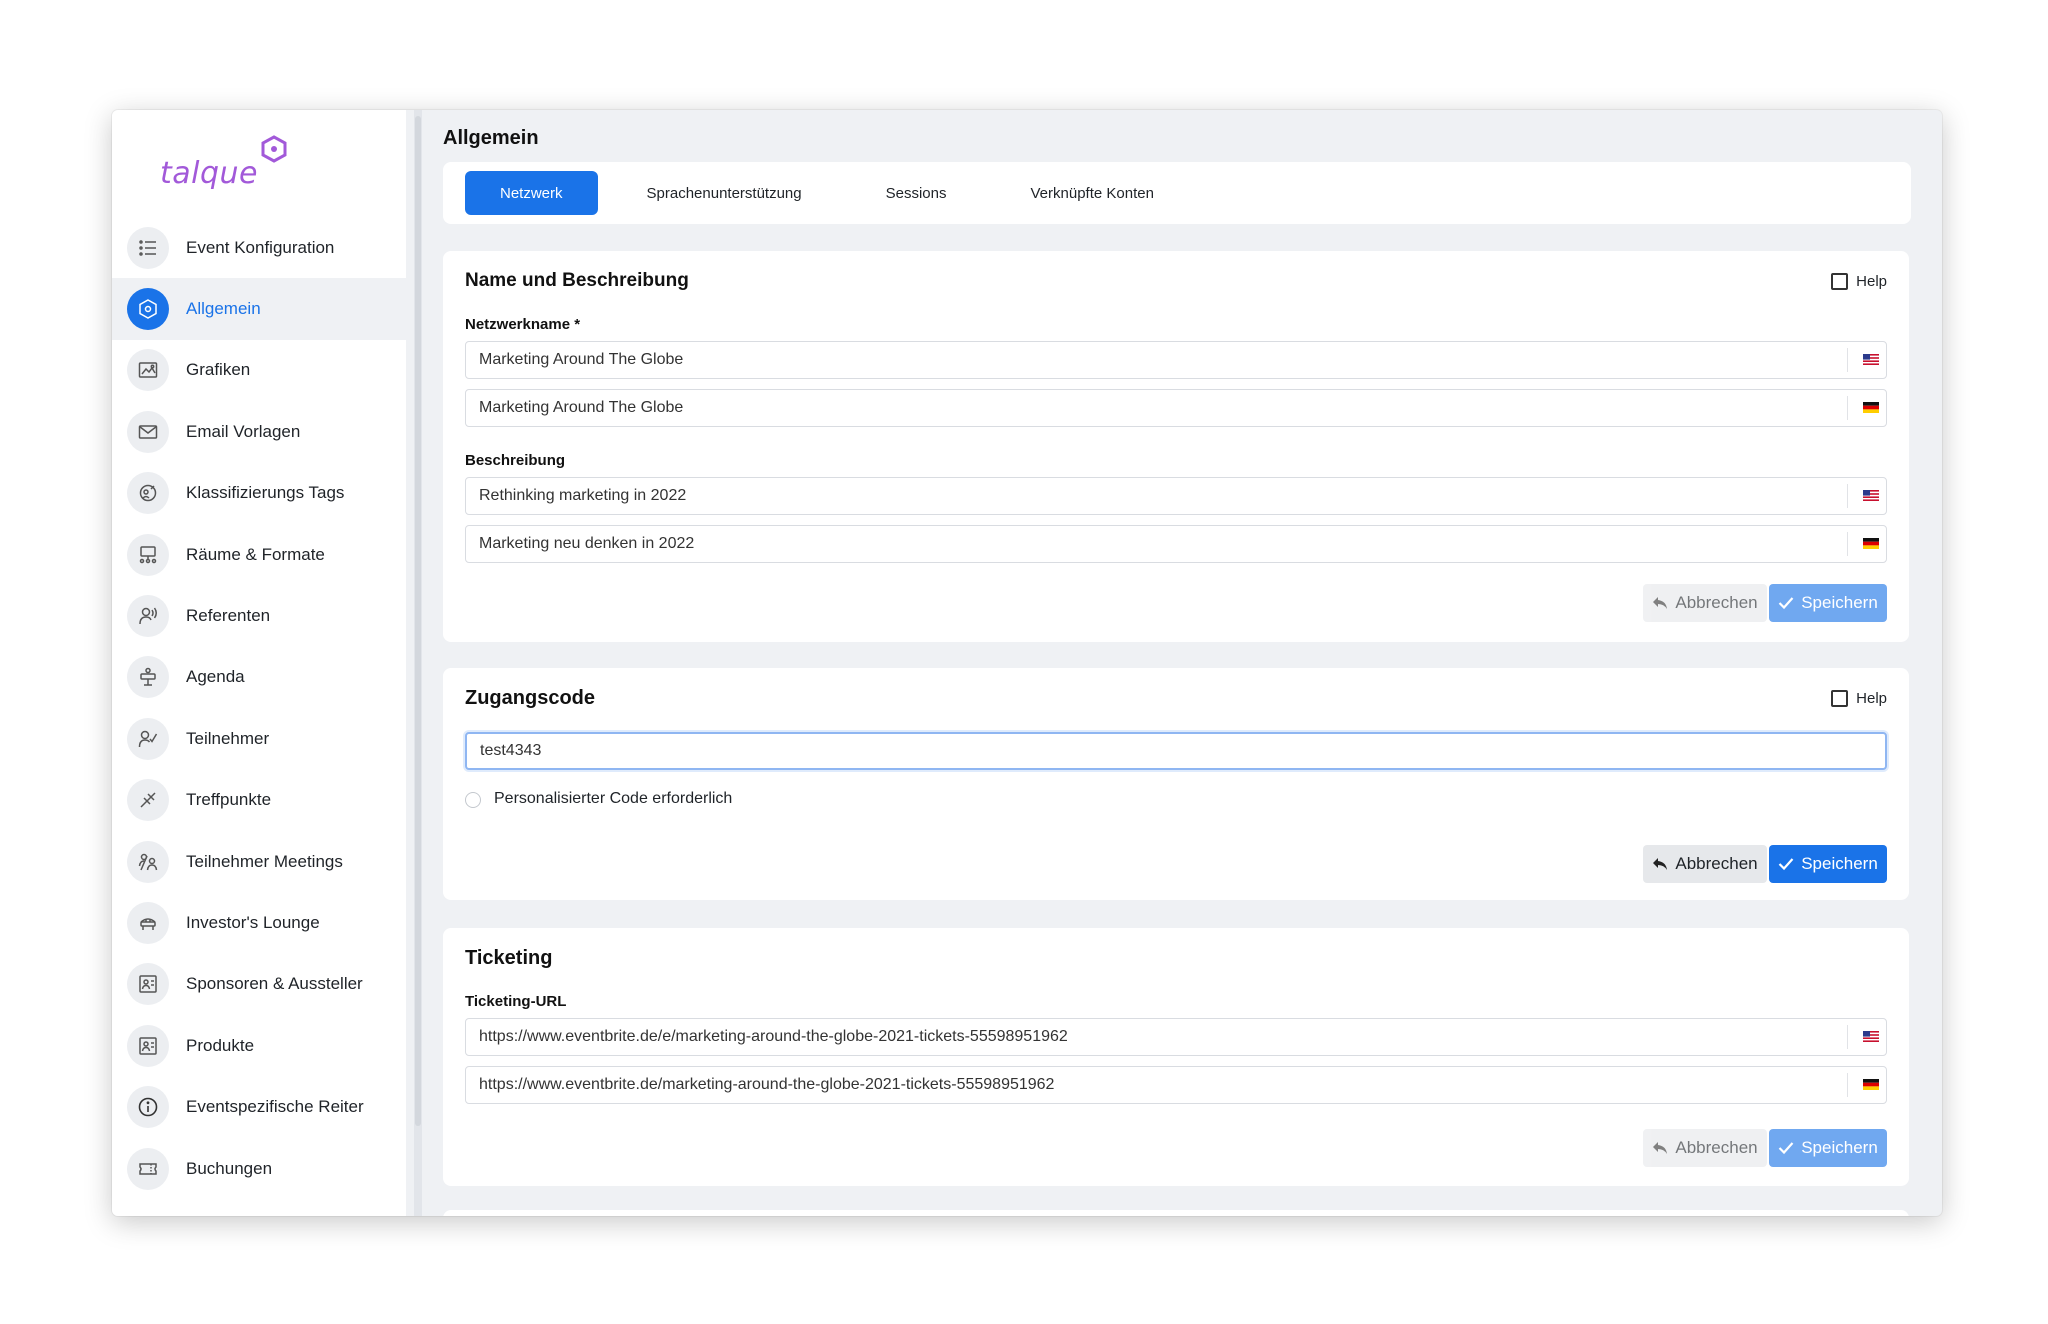  I want to click on network-name-en-input, so click(1176, 360).